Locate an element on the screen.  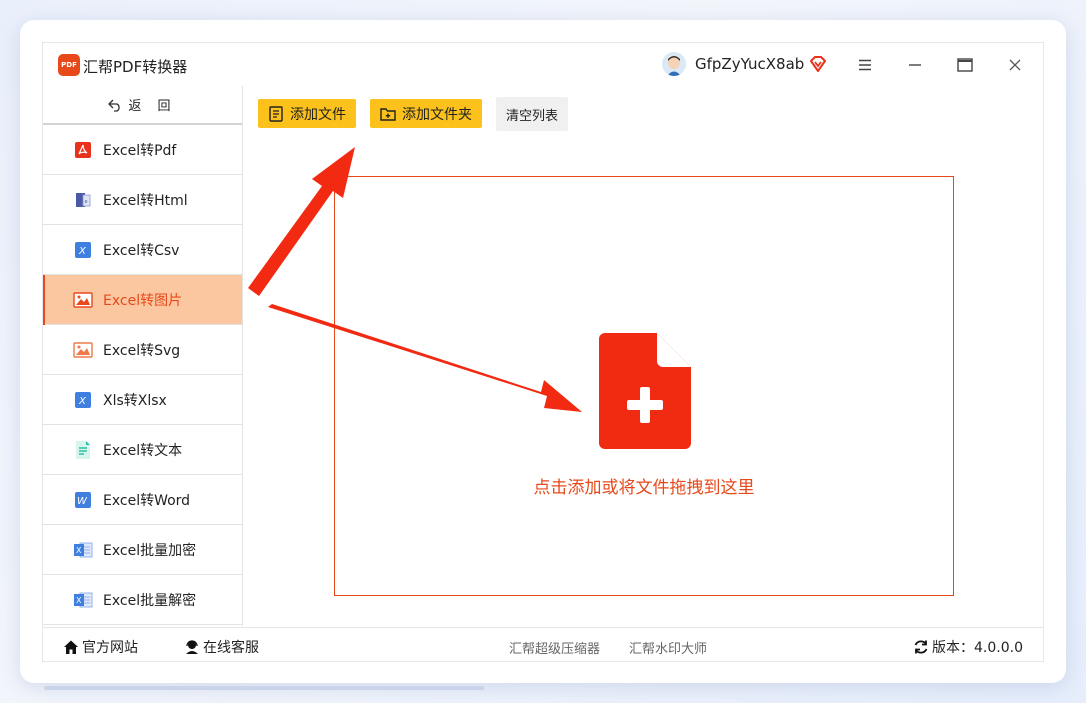
logo-text: PDF is located at coordinates (69, 65).